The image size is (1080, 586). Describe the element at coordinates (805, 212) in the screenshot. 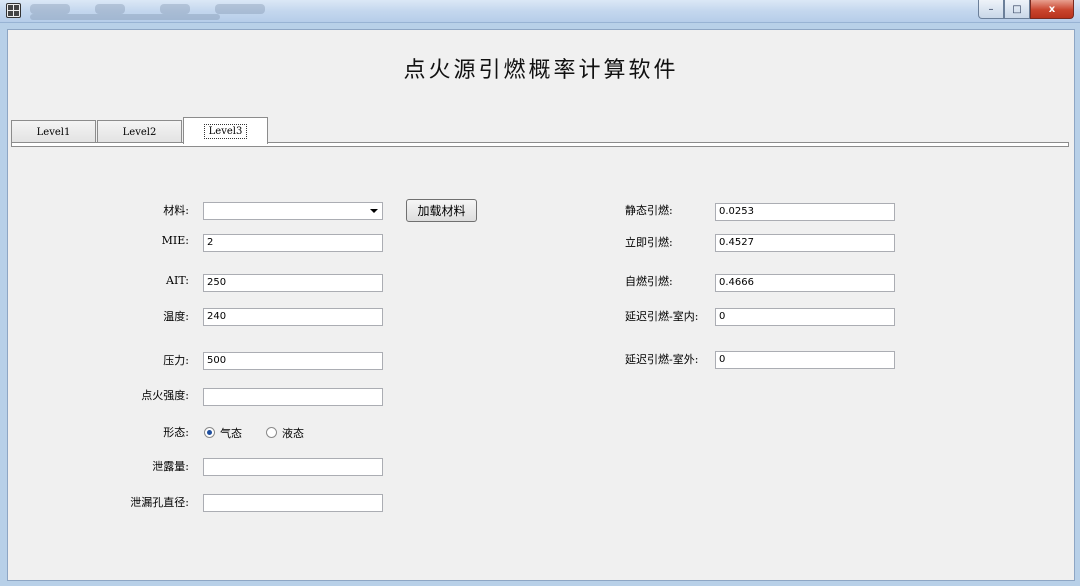

I see `static-ignition-output: 0.0253` at that location.